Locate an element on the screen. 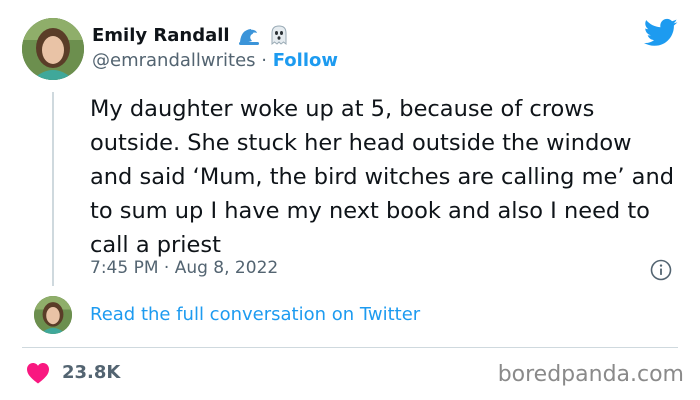 The image size is (700, 400). follow-button: Follow is located at coordinates (305, 60).